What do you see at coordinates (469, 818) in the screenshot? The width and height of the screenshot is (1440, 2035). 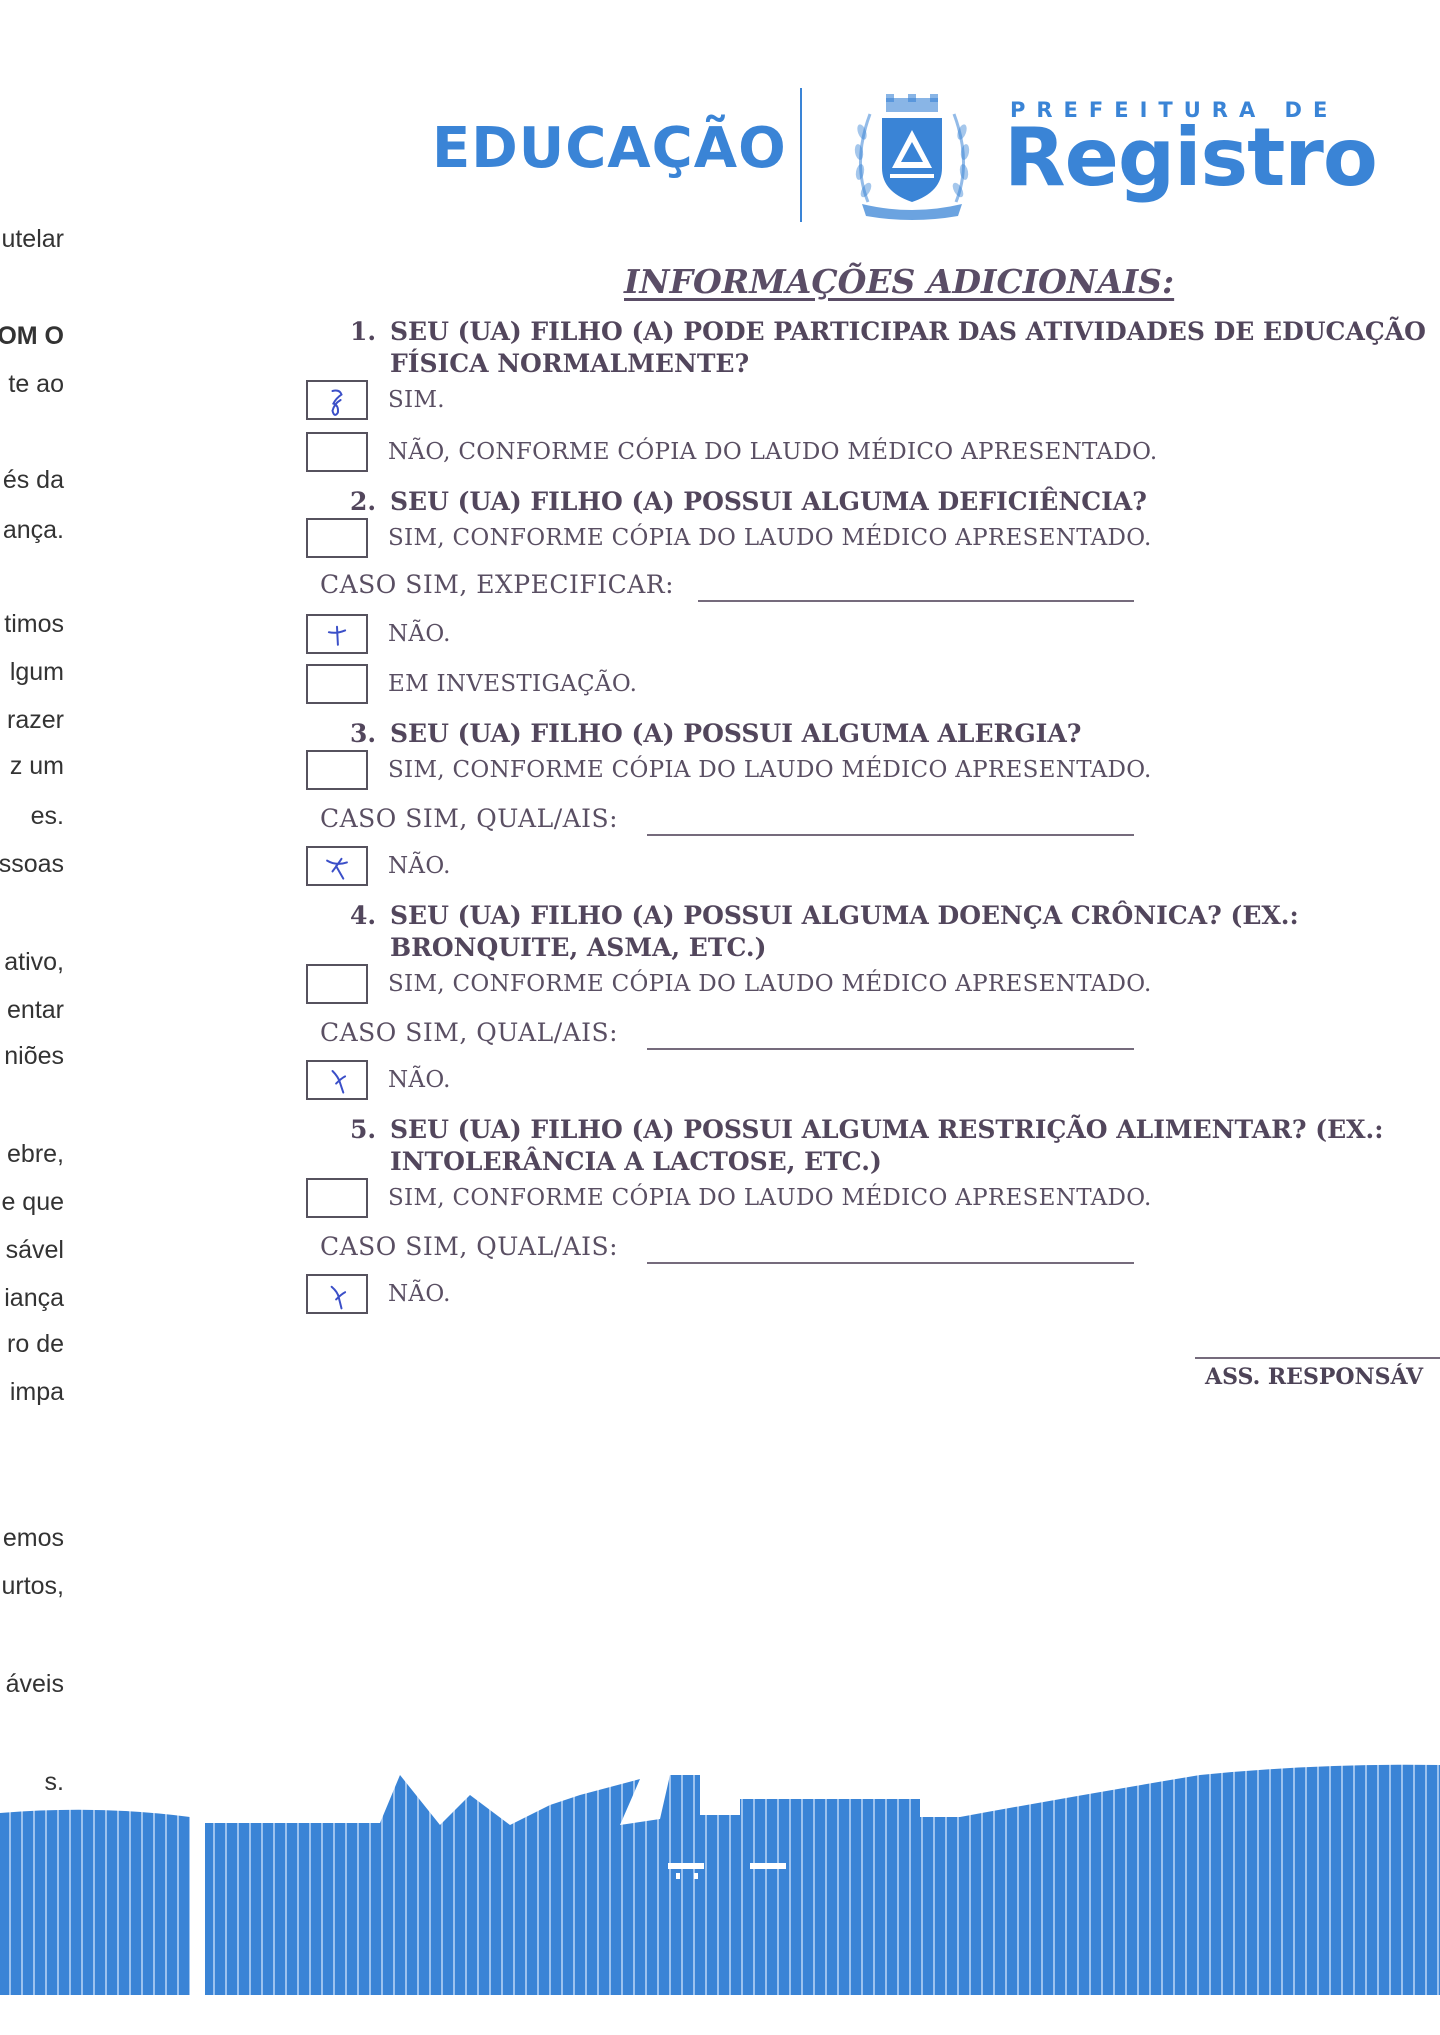 I see `q3-which-label: CASO SIM, QUAL/AIS:` at bounding box center [469, 818].